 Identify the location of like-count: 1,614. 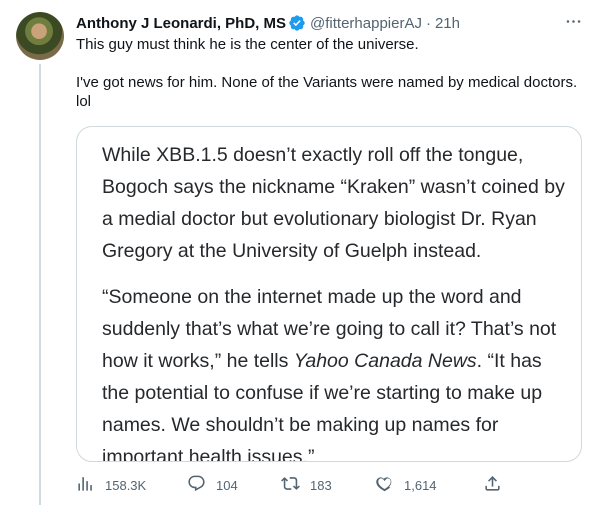
(420, 485).